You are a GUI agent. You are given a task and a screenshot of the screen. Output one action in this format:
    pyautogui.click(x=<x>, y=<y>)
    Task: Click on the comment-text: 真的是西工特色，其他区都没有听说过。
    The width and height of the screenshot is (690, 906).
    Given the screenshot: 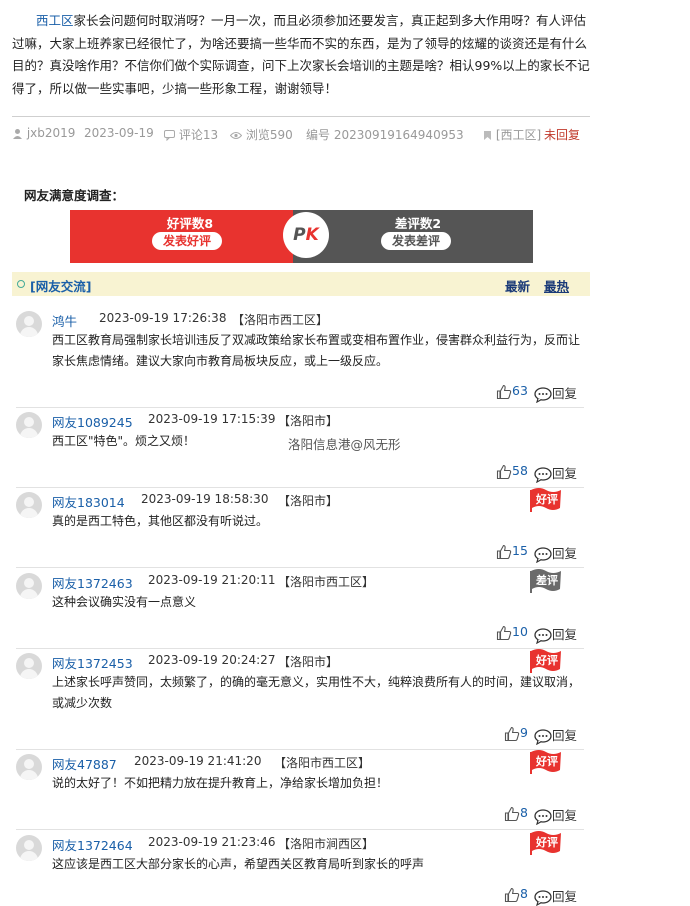 What is the action you would take?
    pyautogui.click(x=160, y=521)
    